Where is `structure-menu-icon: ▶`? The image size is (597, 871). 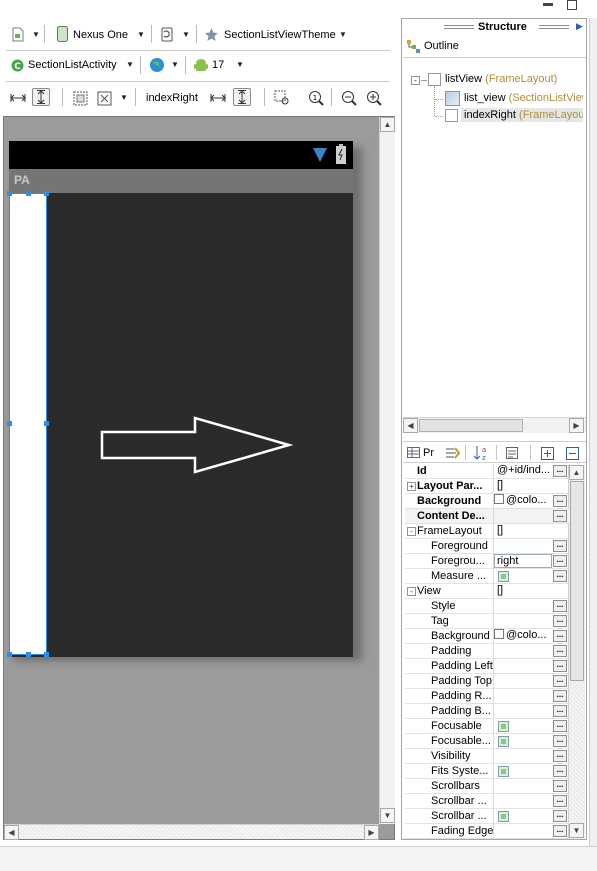
structure-menu-icon: ▶ is located at coordinates (579, 26).